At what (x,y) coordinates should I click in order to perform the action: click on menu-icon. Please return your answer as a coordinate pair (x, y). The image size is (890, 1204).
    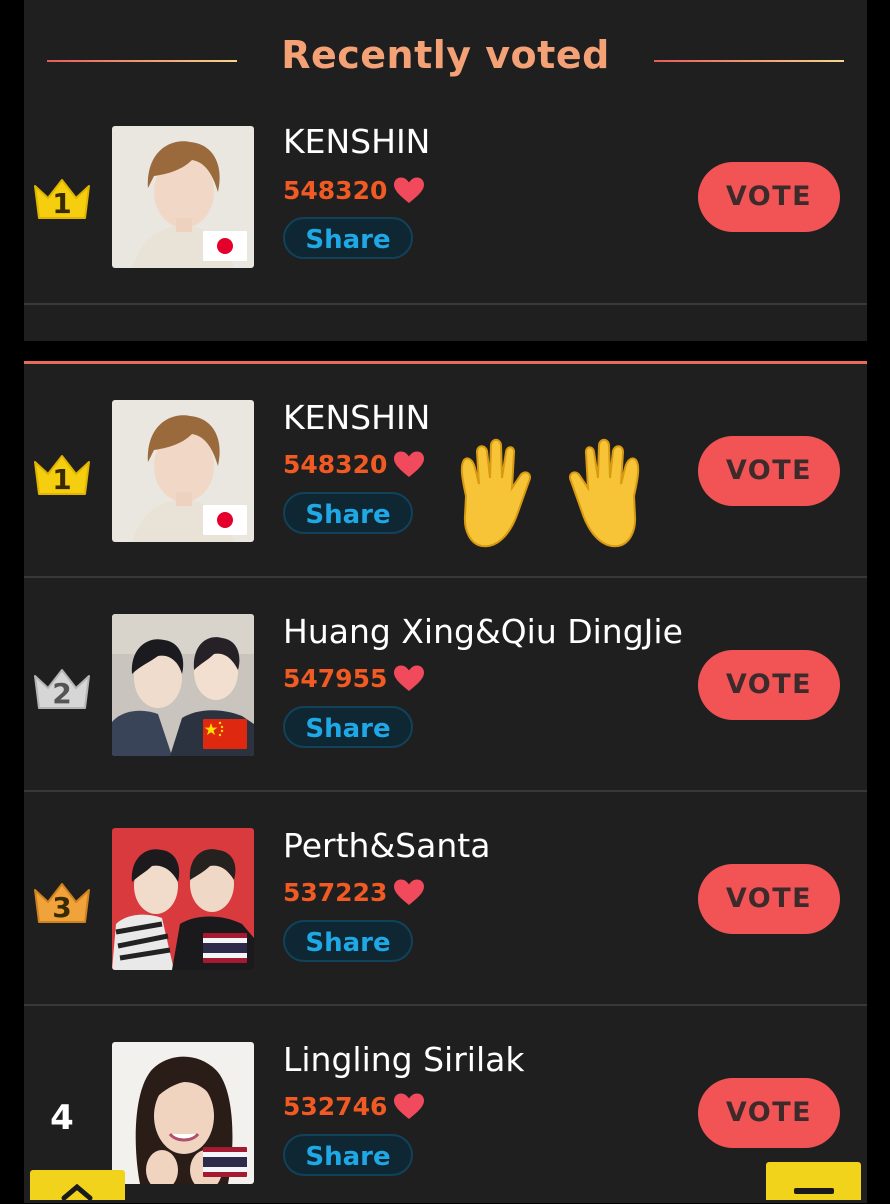
    Looking at the image, I should click on (814, 1191).